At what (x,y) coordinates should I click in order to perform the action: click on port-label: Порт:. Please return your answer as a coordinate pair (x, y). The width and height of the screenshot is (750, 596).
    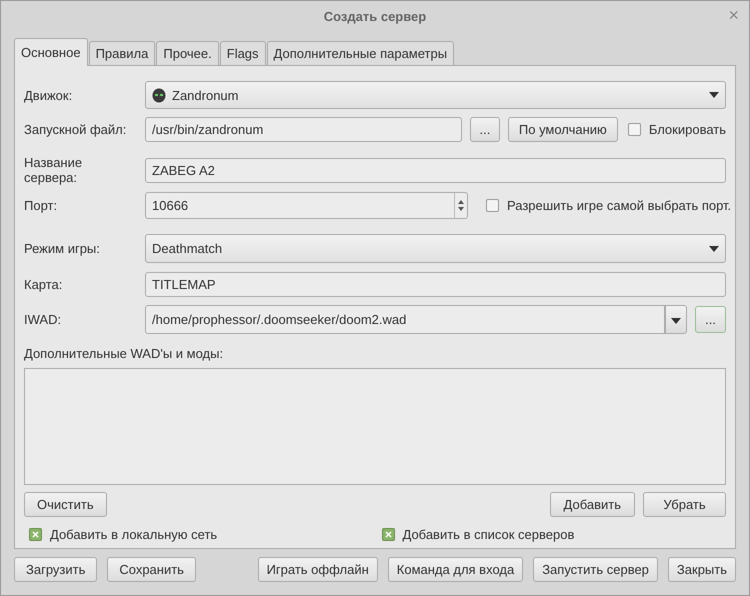
    Looking at the image, I should click on (41, 205).